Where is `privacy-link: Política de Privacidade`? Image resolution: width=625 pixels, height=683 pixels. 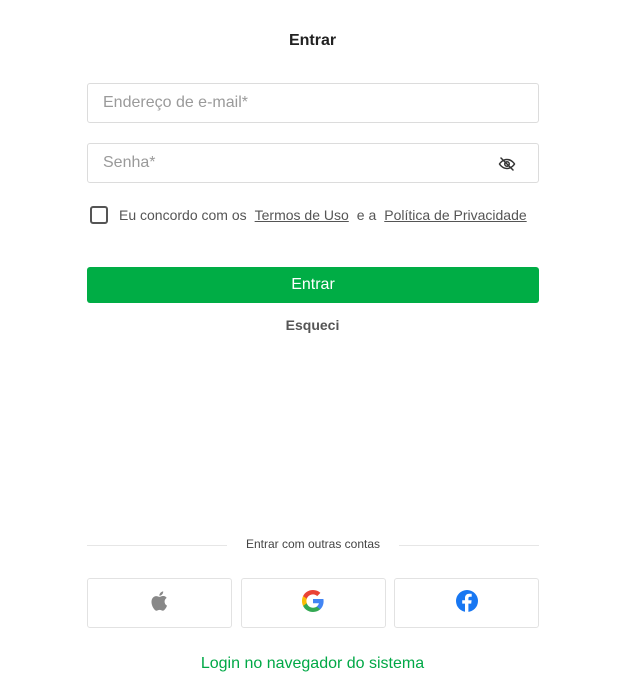
privacy-link: Política de Privacidade is located at coordinates (455, 215).